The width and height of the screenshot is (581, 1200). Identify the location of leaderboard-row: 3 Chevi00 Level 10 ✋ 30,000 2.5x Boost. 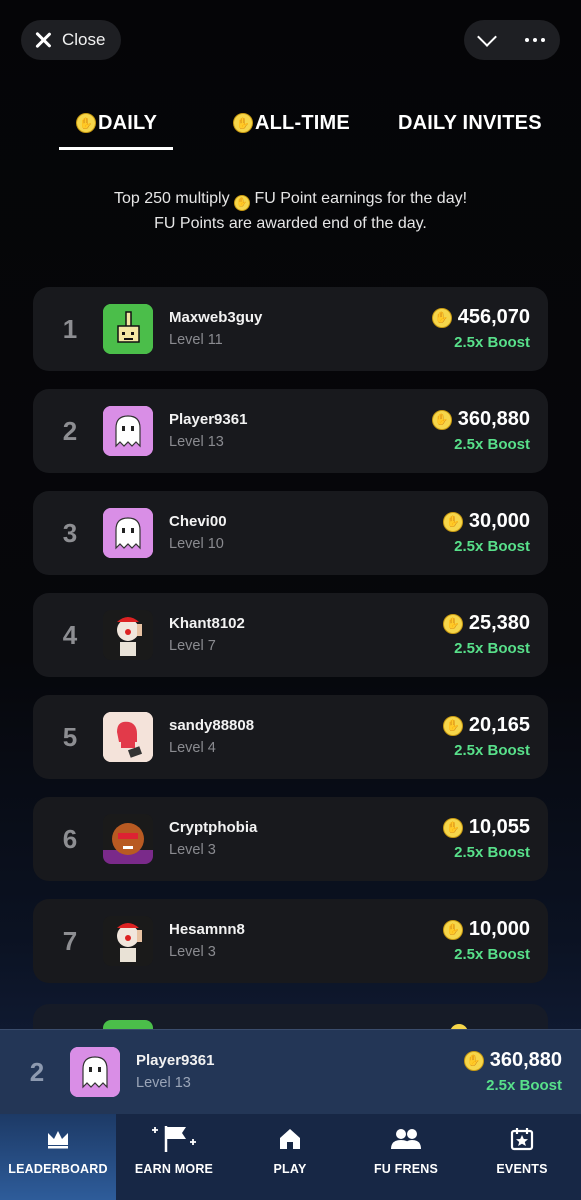
(290, 533).